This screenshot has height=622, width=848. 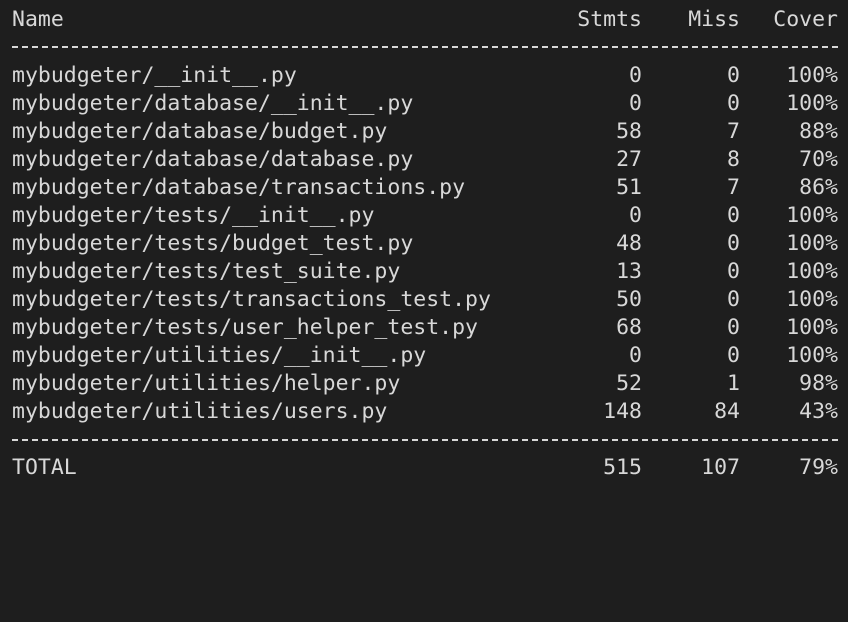 What do you see at coordinates (818, 411) in the screenshot?
I see `cell-cover: 43%` at bounding box center [818, 411].